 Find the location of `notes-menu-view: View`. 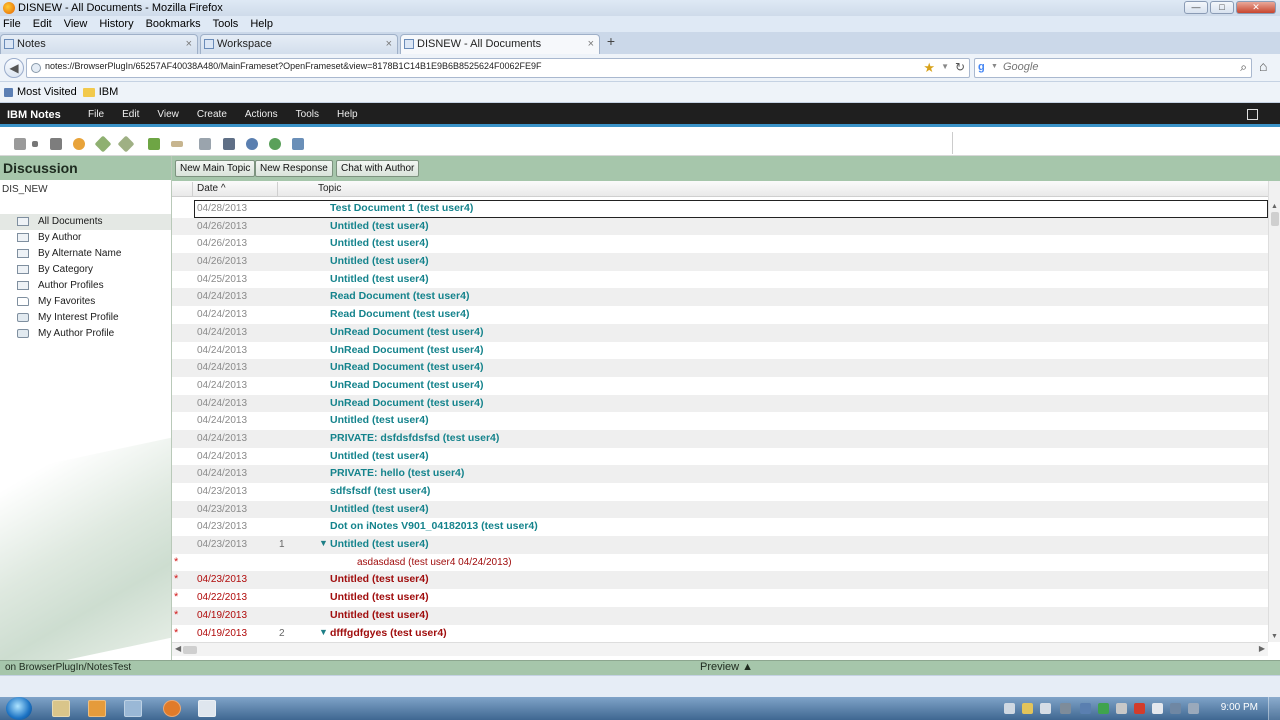

notes-menu-view: View is located at coordinates (168, 114).